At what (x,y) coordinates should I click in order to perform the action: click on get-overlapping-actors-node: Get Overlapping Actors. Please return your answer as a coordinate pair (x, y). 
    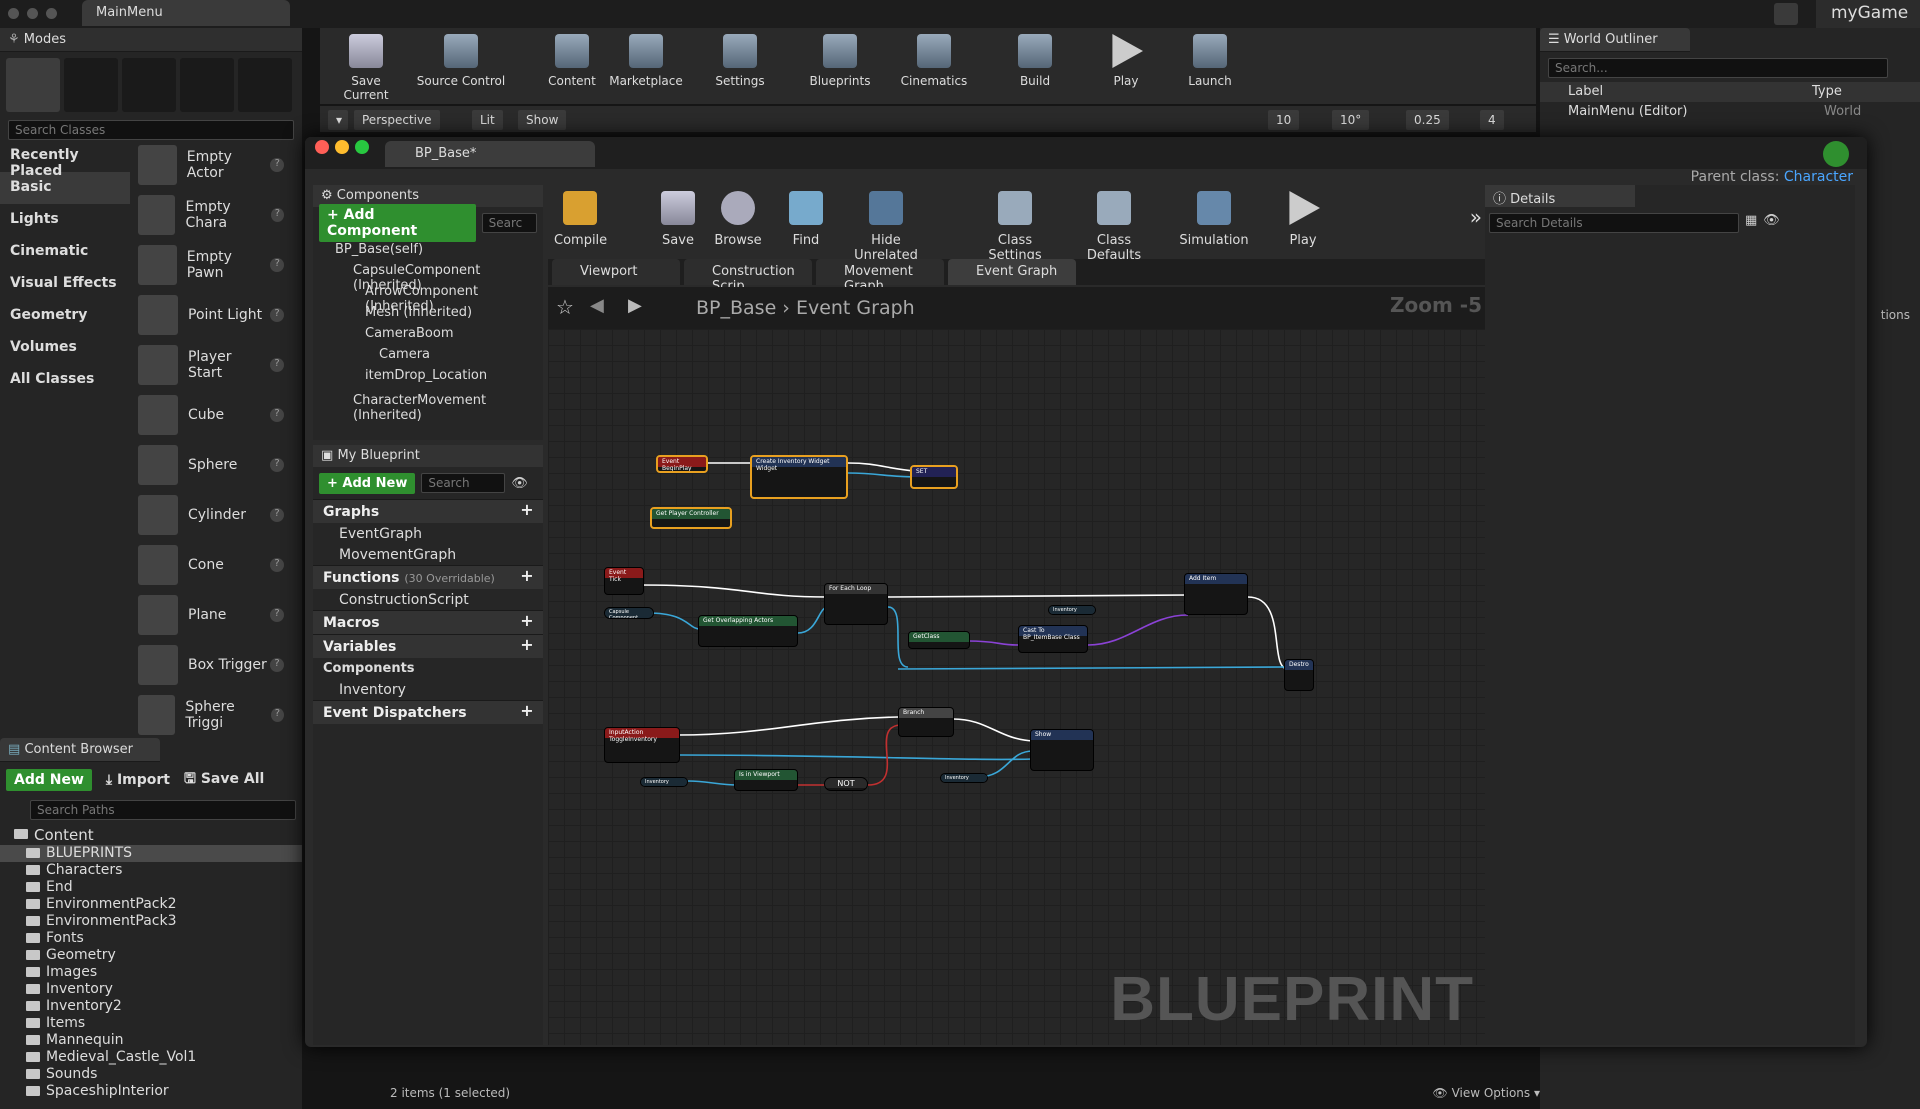
    Looking at the image, I should click on (748, 631).